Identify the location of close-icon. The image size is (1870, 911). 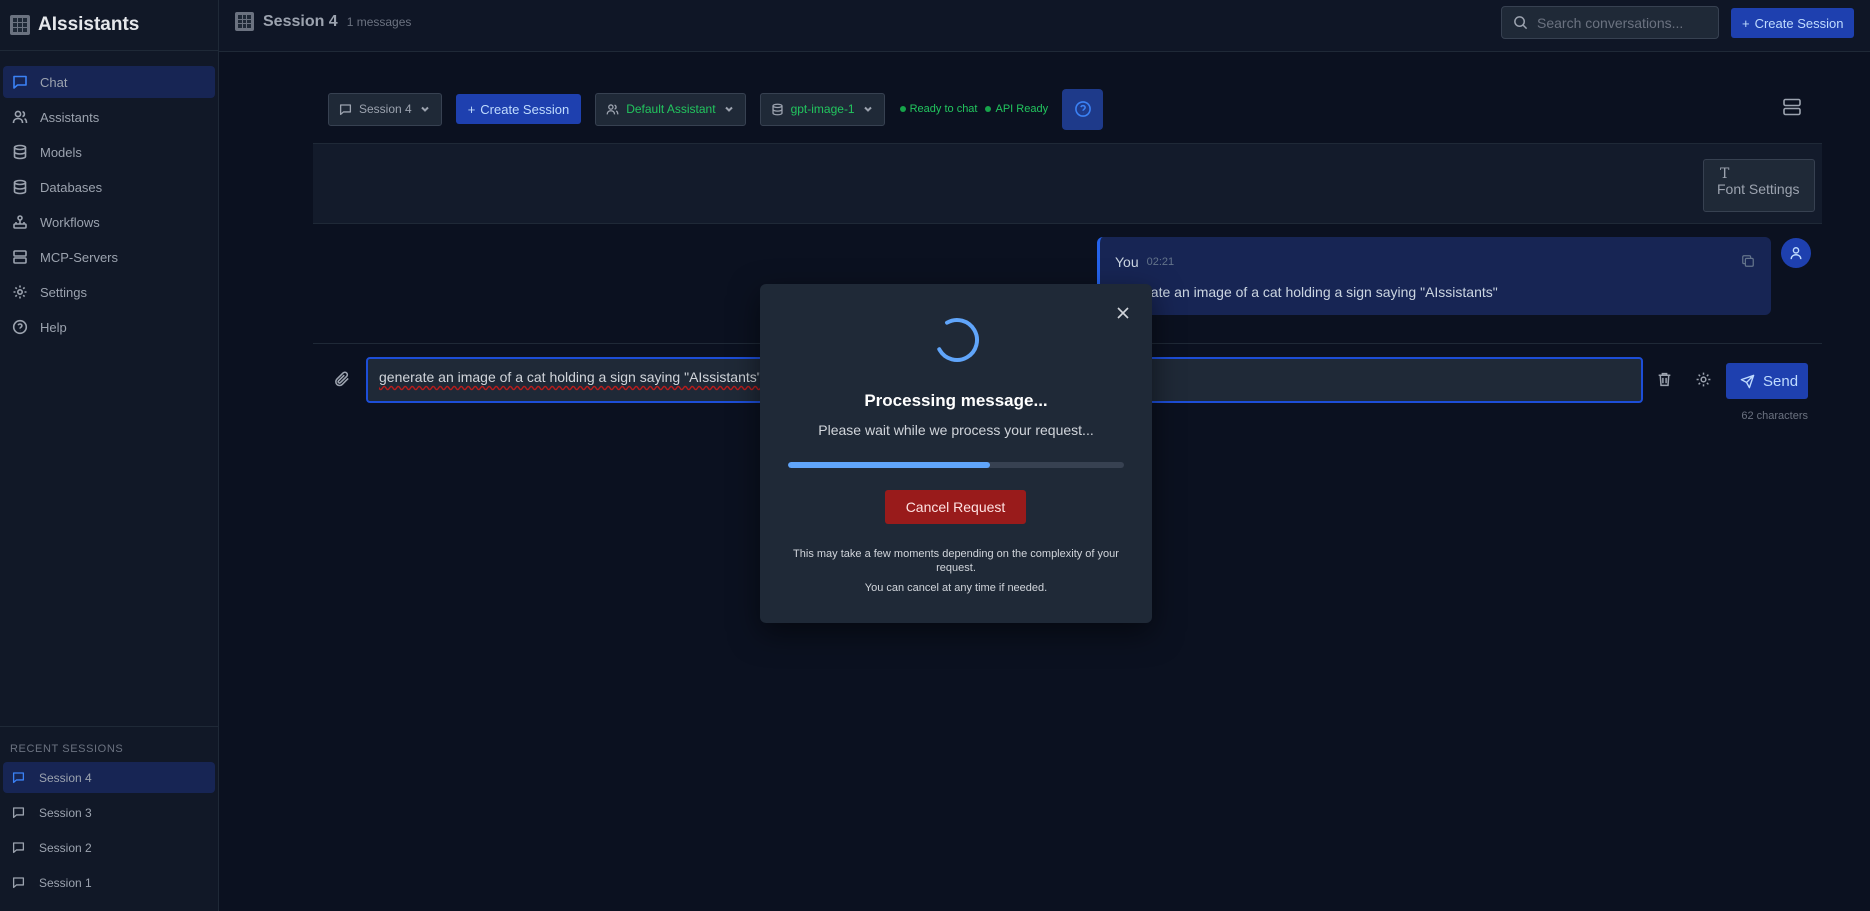
(1123, 313).